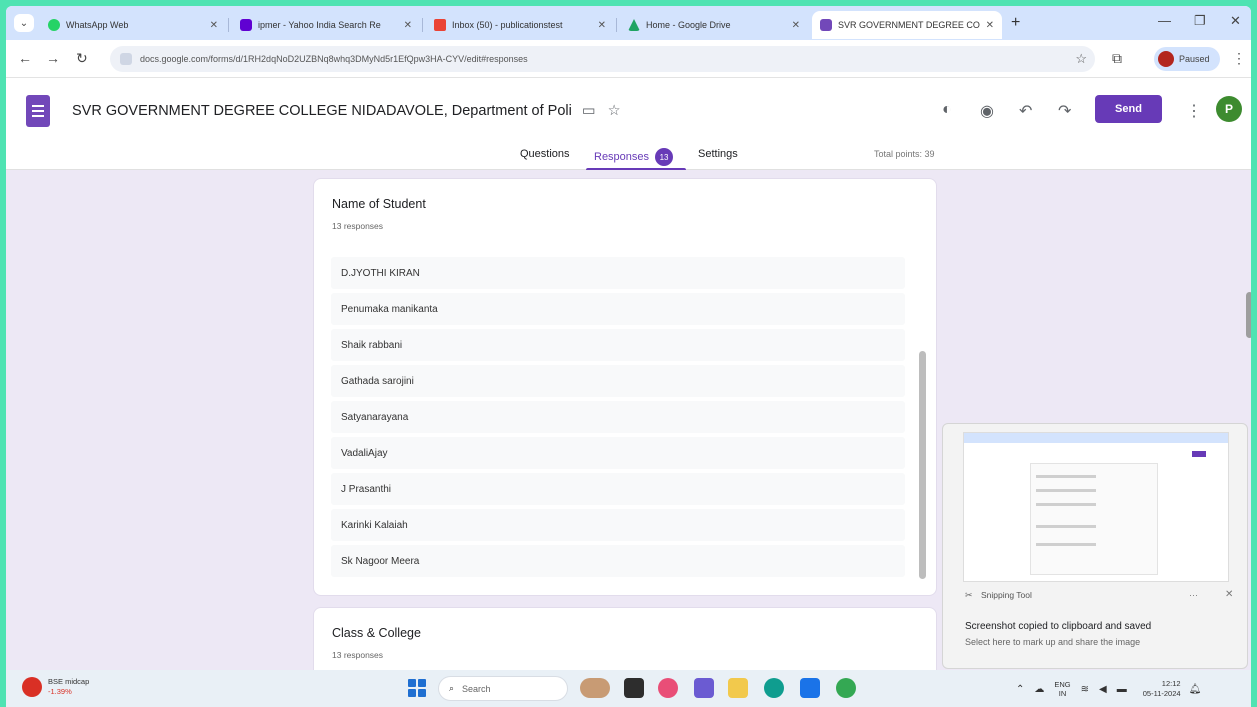 This screenshot has height=707, width=1257. Describe the element at coordinates (507, 25) in the screenshot. I see `tab-title: Inbox (50) - publicationstest` at that location.